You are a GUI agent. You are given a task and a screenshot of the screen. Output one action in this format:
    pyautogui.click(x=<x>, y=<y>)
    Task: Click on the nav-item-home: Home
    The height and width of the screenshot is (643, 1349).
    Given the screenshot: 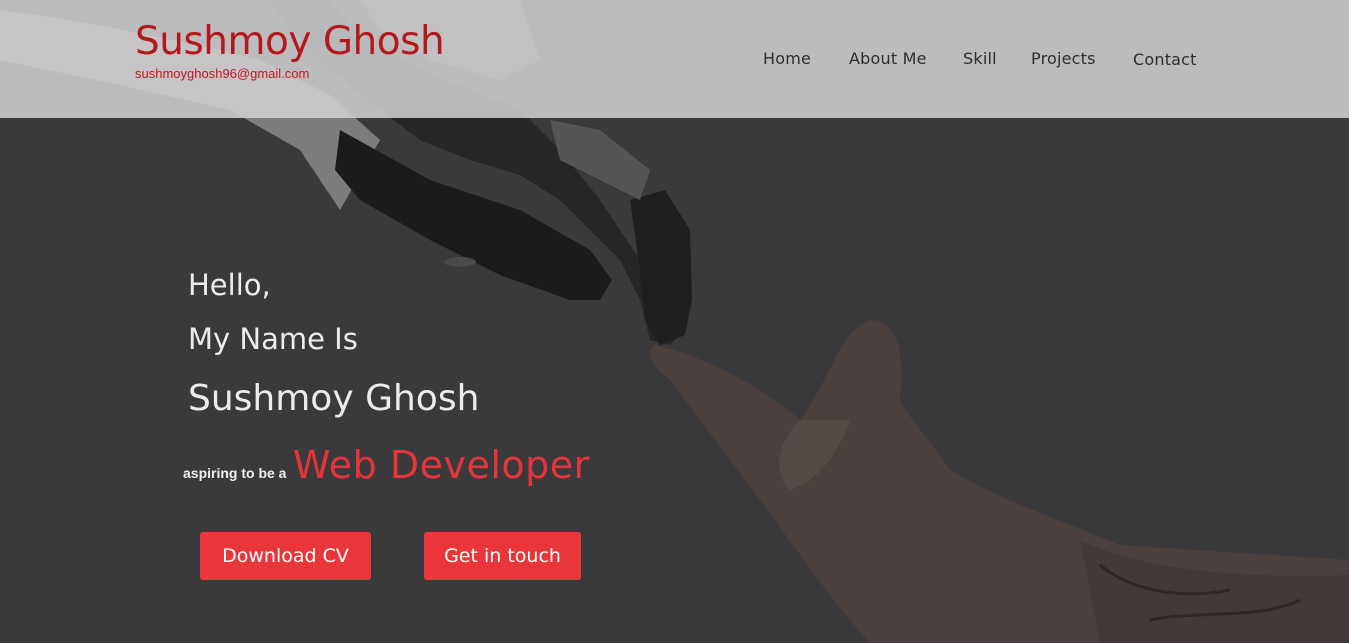 What is the action you would take?
    pyautogui.click(x=787, y=58)
    